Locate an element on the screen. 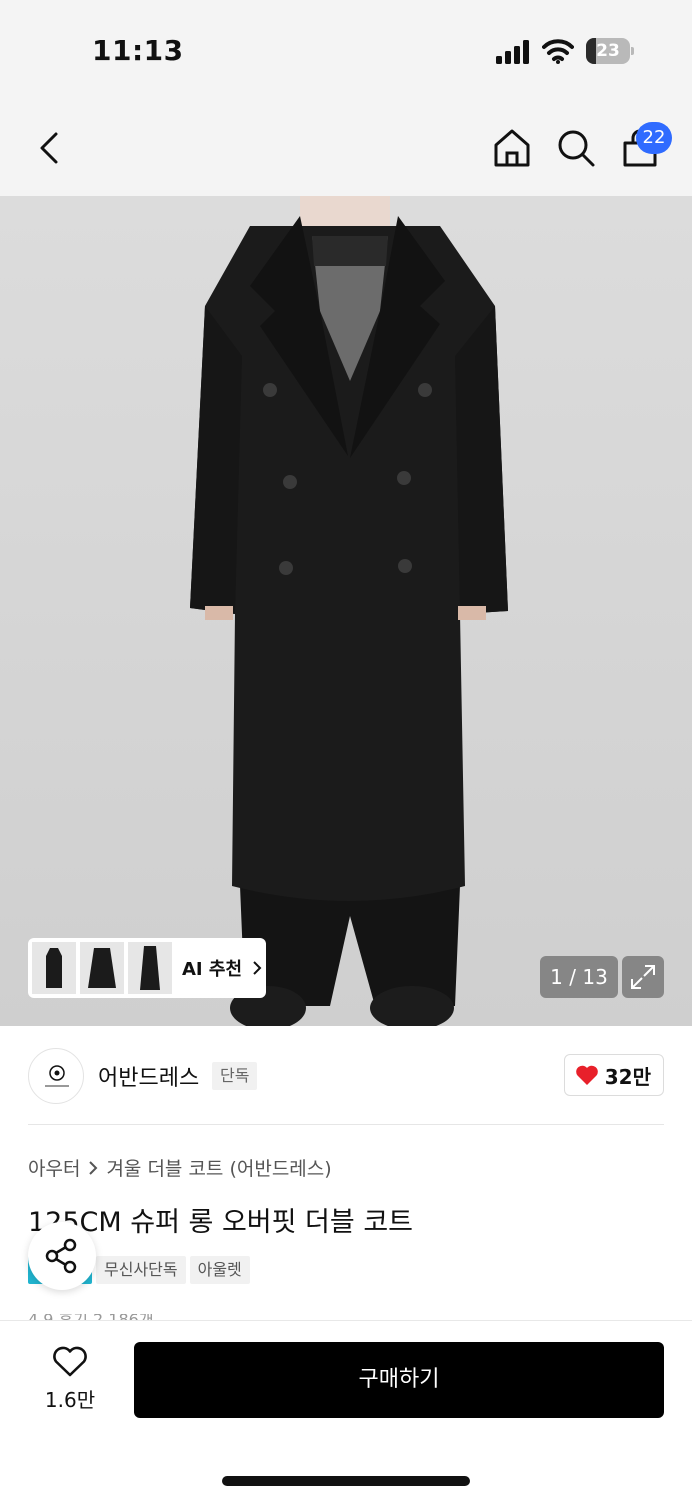  status-time: 11:13 is located at coordinates (138, 50).